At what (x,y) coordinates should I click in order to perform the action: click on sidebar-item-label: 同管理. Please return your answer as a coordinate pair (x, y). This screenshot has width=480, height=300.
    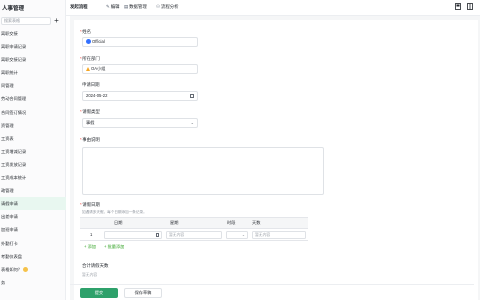
    Looking at the image, I should click on (7, 86).